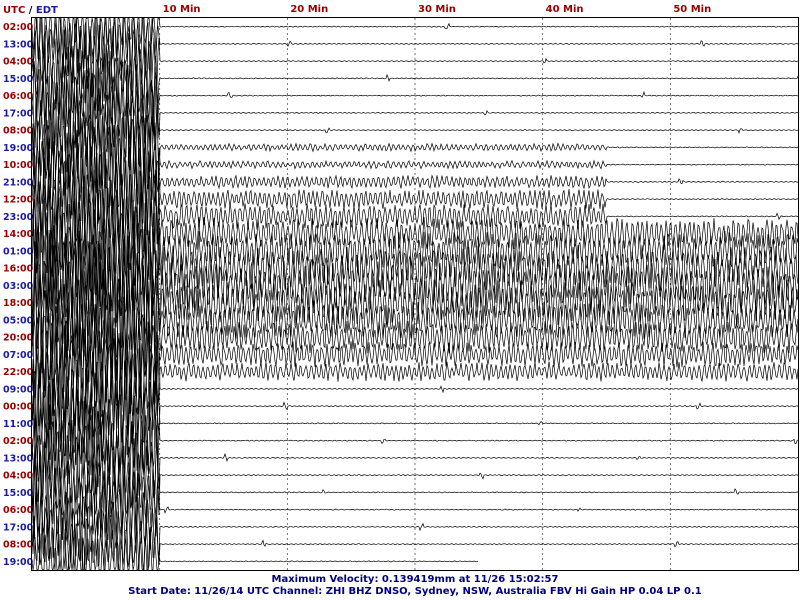  What do you see at coordinates (18, 165) in the screenshot?
I see `utc-row-label: 10:00` at bounding box center [18, 165].